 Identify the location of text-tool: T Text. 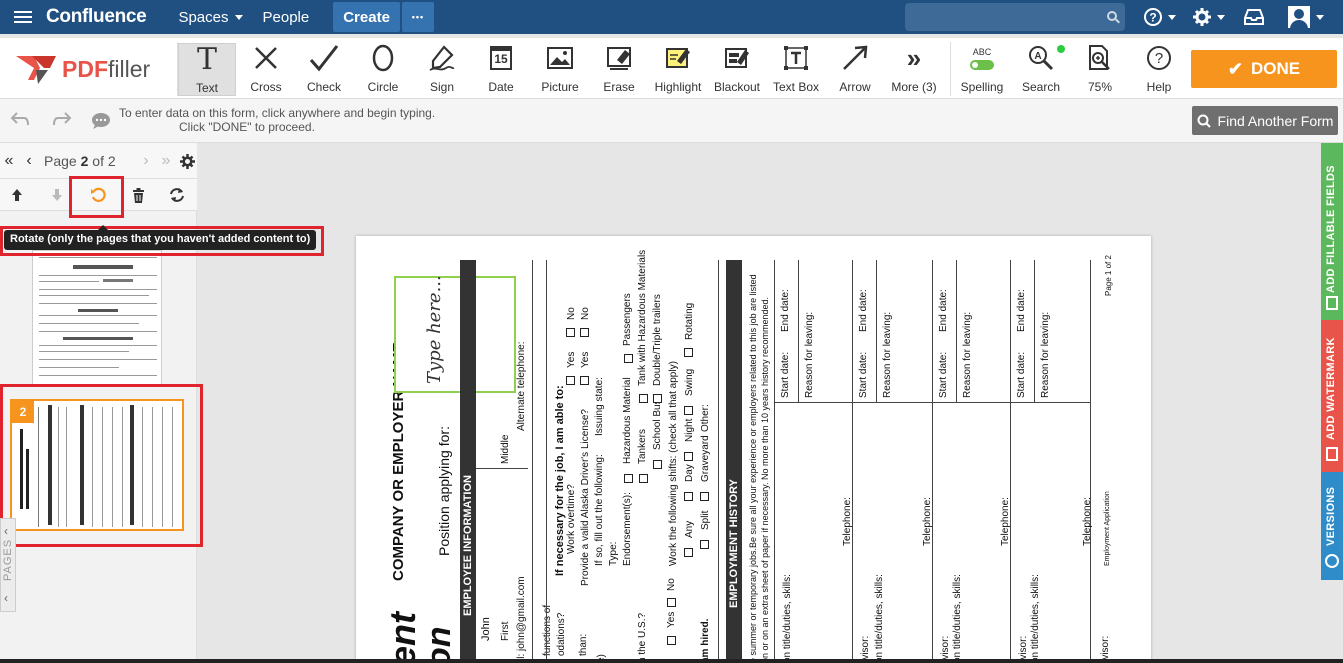
(207, 68).